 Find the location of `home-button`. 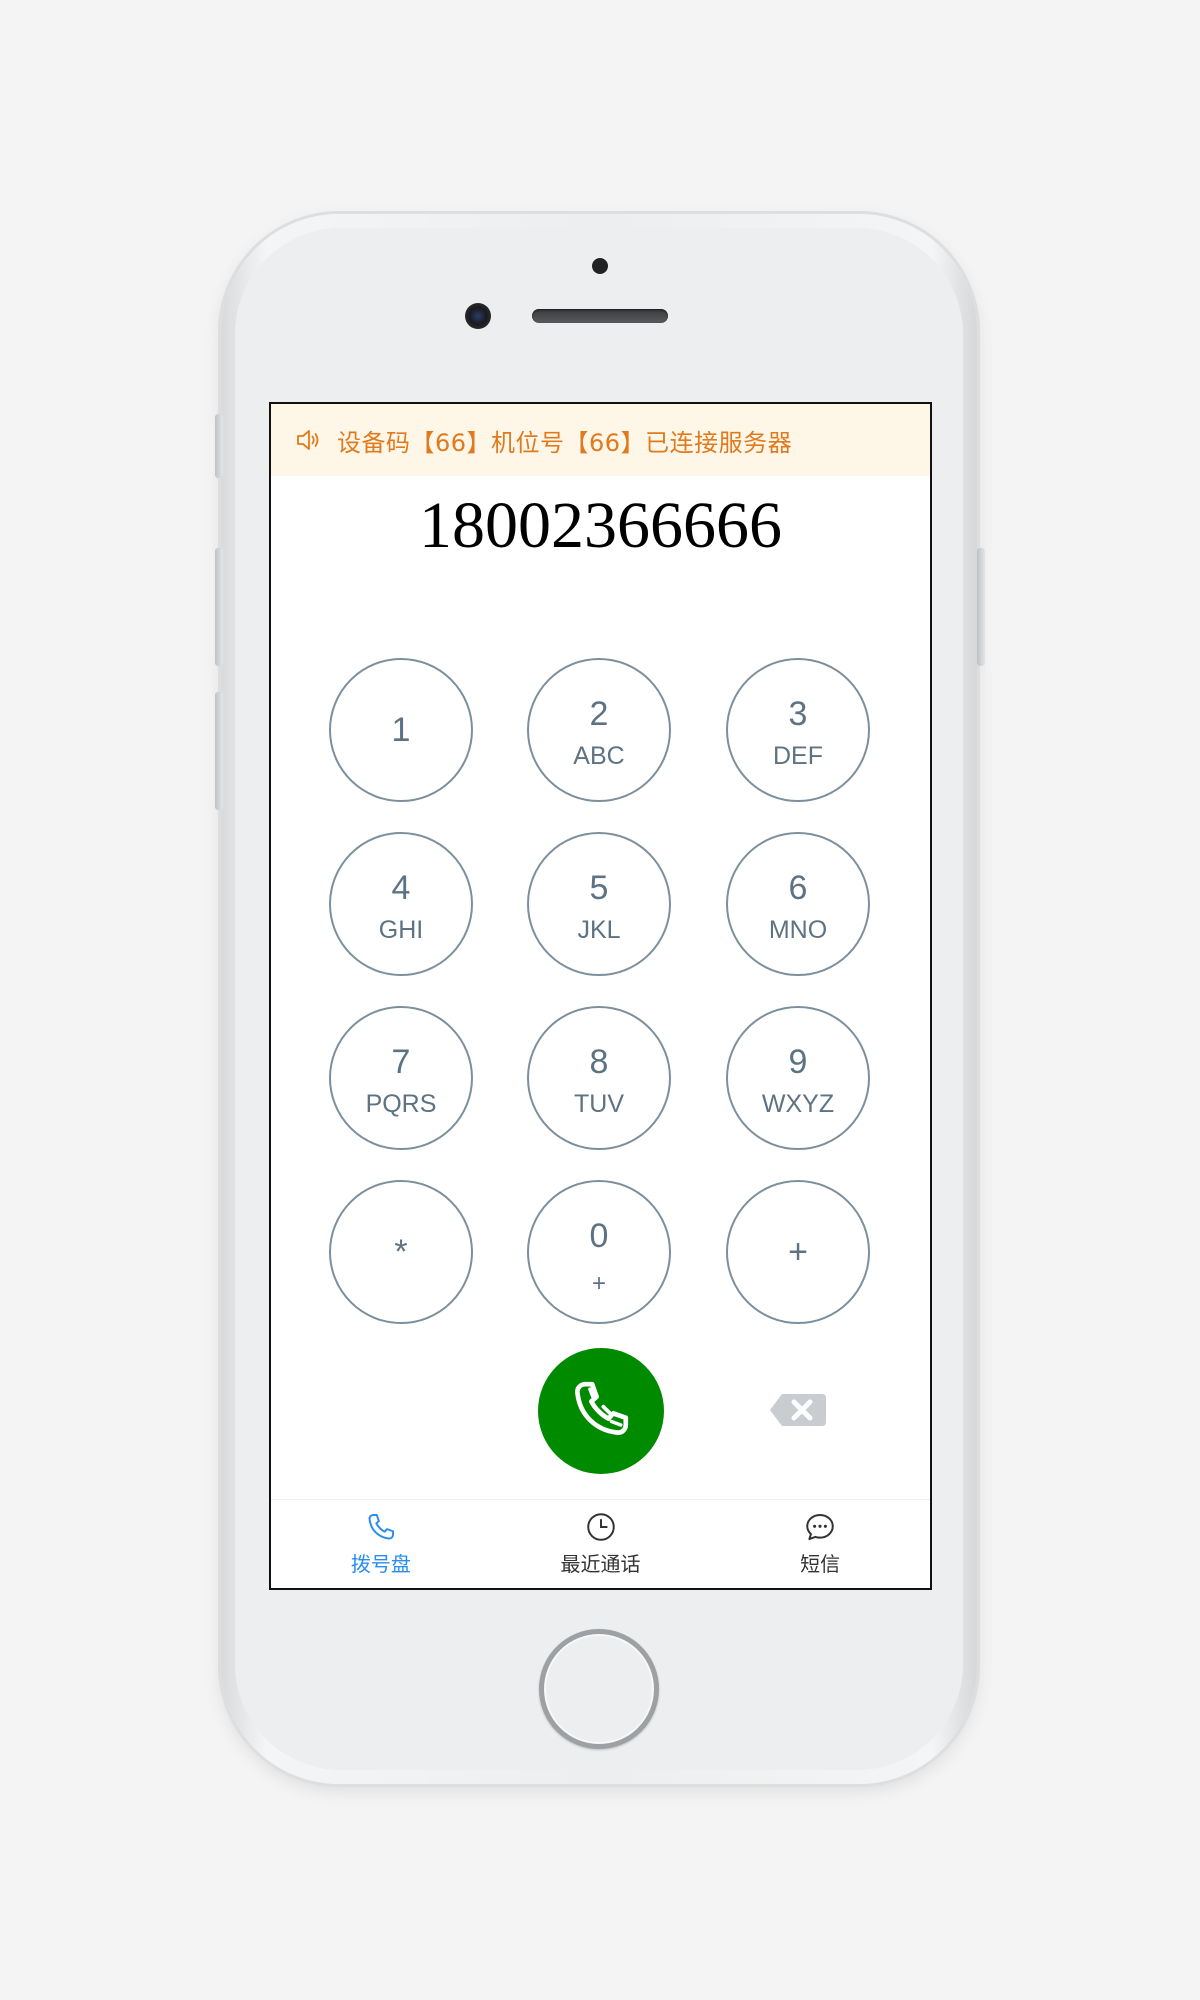

home-button is located at coordinates (599, 1689).